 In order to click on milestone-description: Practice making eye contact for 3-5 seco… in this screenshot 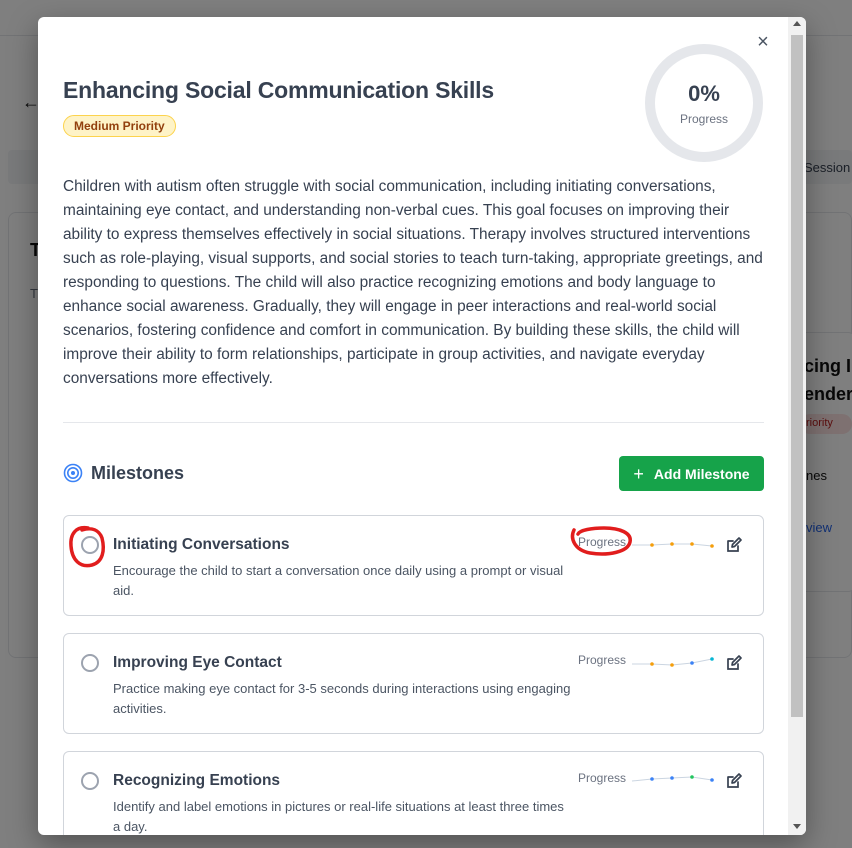, I will do `click(342, 698)`.